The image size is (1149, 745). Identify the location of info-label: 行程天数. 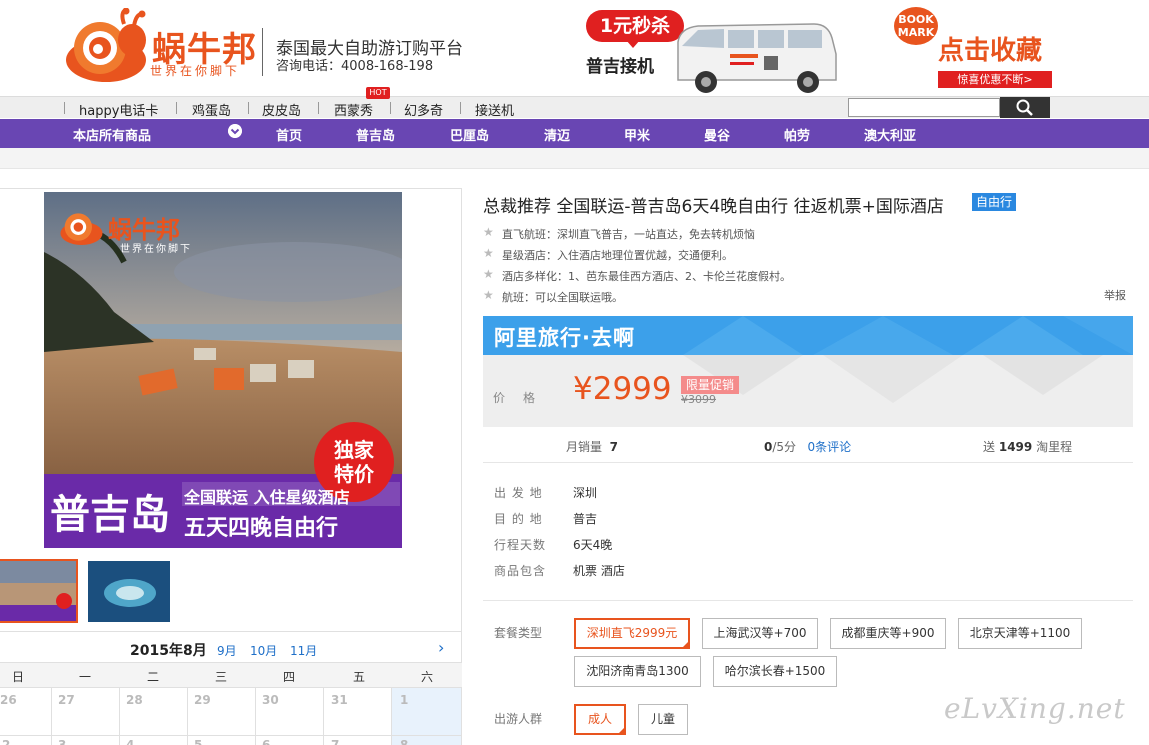
(520, 545).